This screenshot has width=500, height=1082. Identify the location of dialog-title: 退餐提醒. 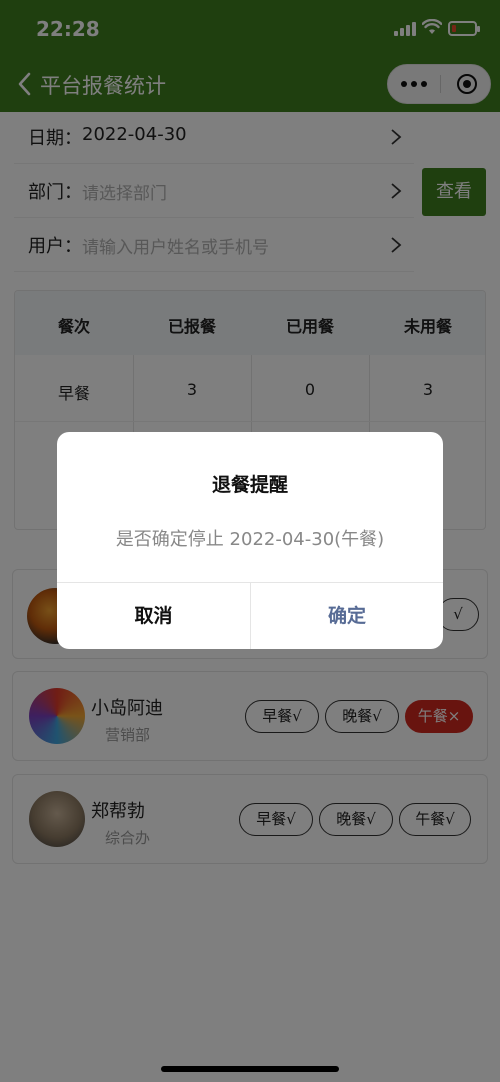
(249, 485).